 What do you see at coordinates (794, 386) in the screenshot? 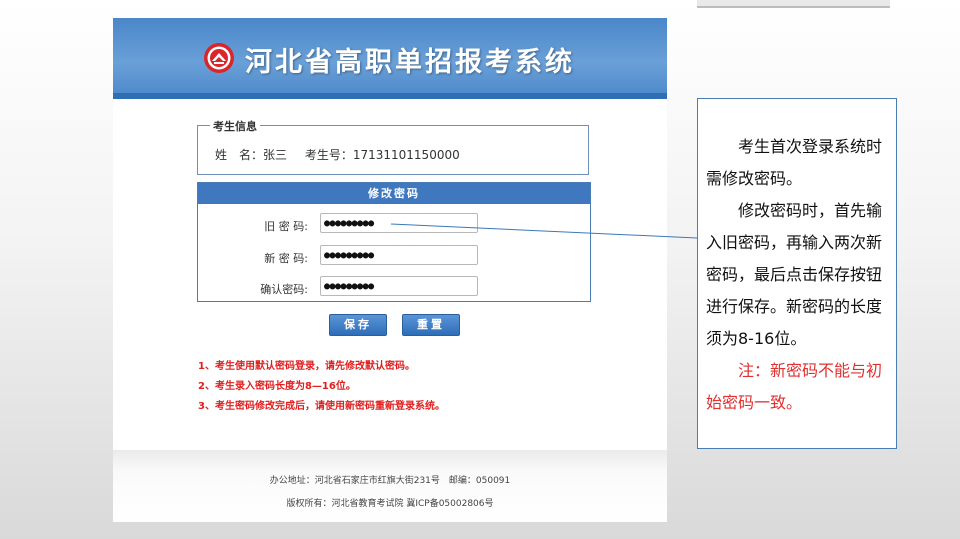
I see `callout-warning: 注：新密码不能与初始密码一致。` at bounding box center [794, 386].